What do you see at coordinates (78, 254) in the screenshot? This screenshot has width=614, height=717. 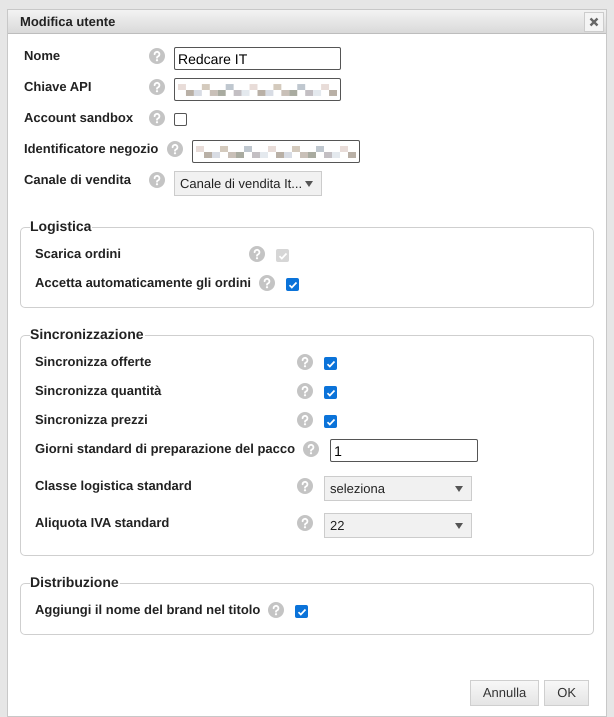 I see `field-label: Scarica ordini` at bounding box center [78, 254].